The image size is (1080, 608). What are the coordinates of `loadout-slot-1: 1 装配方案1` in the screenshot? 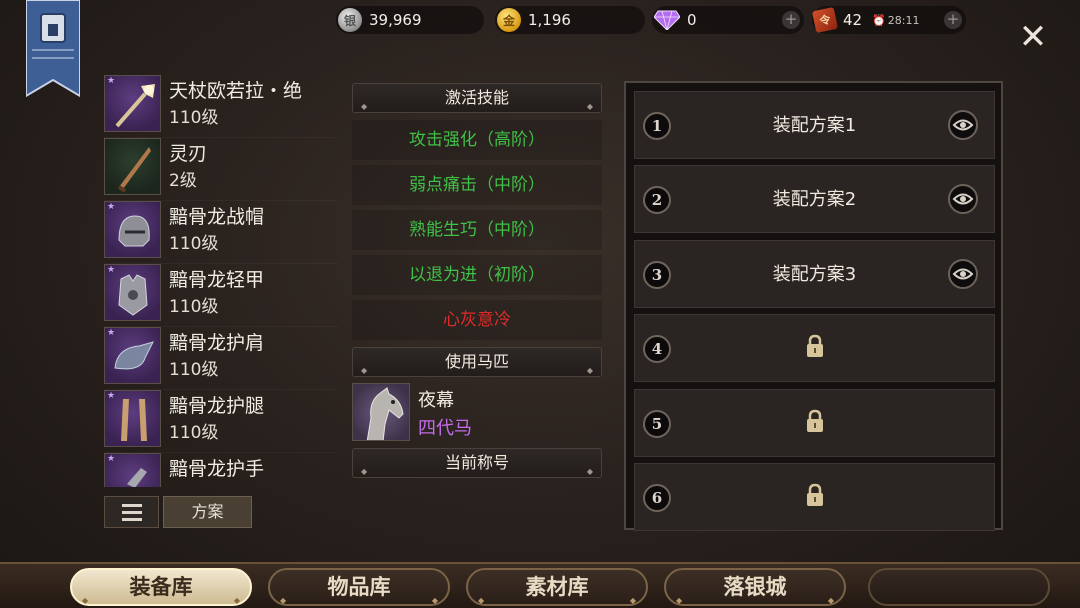 It's located at (814, 125).